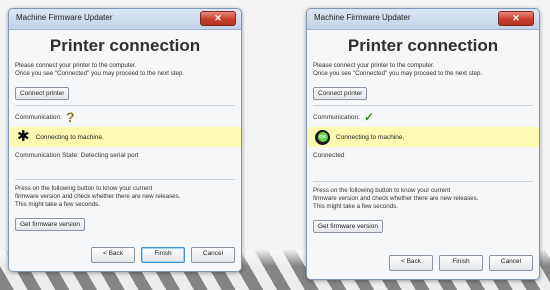 The height and width of the screenshot is (290, 550). I want to click on question-icon: ?, so click(70, 117).